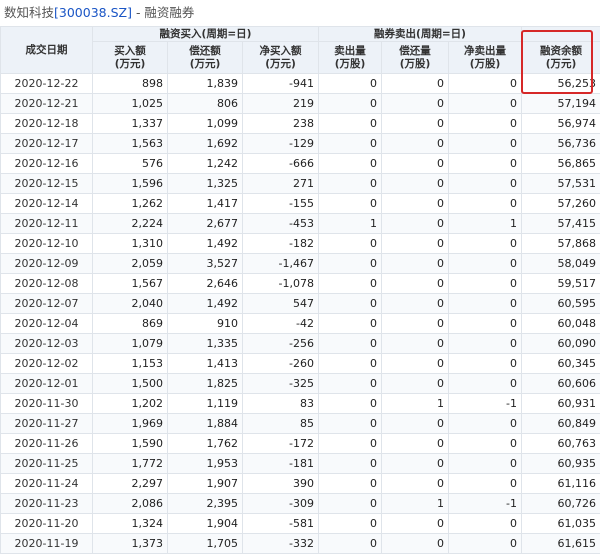  What do you see at coordinates (47, 164) in the screenshot?
I see `cell-date: 2020-12-16` at bounding box center [47, 164].